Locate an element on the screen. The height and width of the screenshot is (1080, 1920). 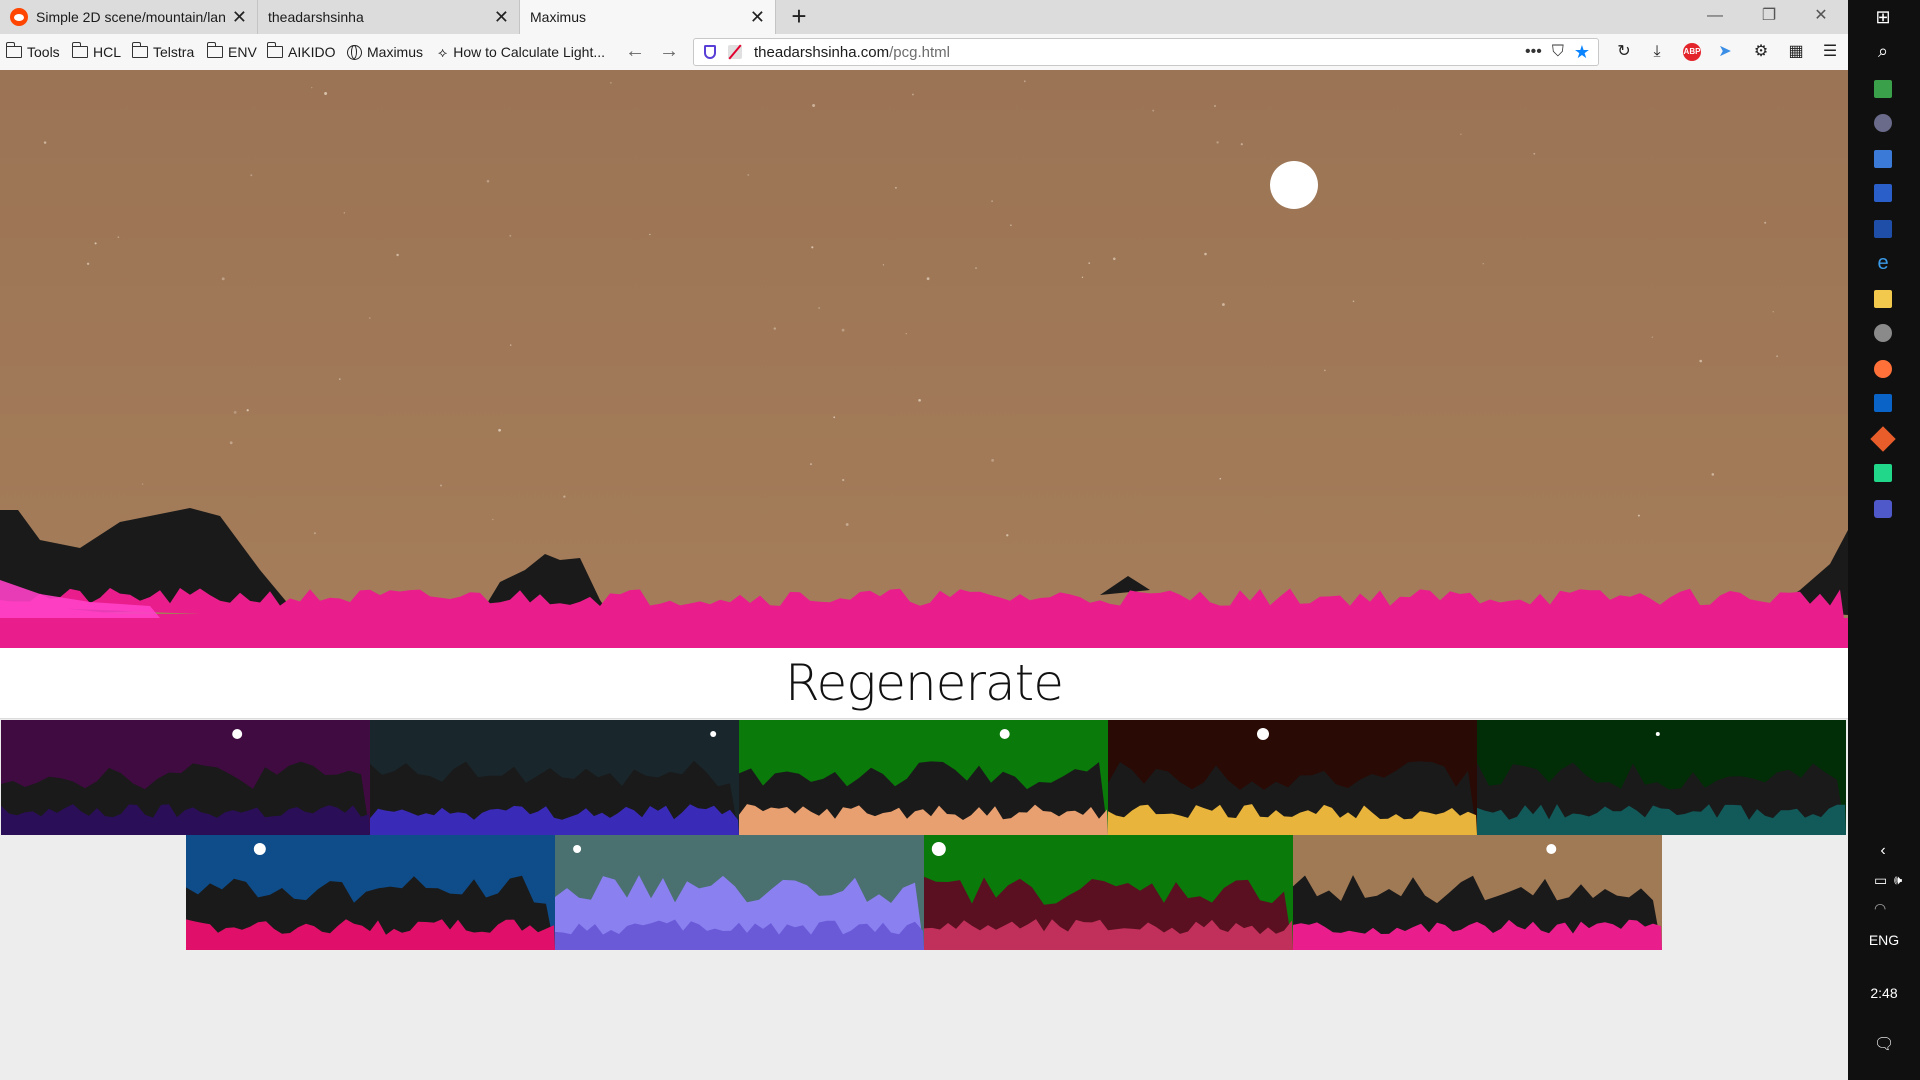
download-icon: ⤓ is located at coordinates (1657, 52).